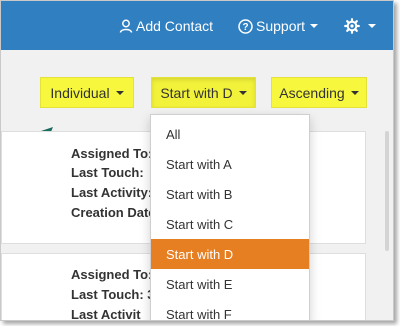 This screenshot has width=400, height=326. I want to click on menu-item-start-with-b: Start with B, so click(230, 194).